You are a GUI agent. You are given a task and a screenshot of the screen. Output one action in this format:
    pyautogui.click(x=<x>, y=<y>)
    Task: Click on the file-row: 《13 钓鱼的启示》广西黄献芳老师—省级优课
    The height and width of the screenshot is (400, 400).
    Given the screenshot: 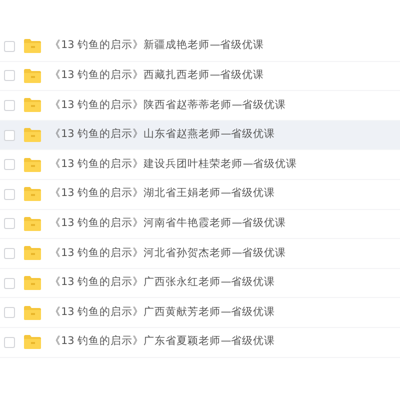 What is the action you would take?
    pyautogui.click(x=200, y=313)
    